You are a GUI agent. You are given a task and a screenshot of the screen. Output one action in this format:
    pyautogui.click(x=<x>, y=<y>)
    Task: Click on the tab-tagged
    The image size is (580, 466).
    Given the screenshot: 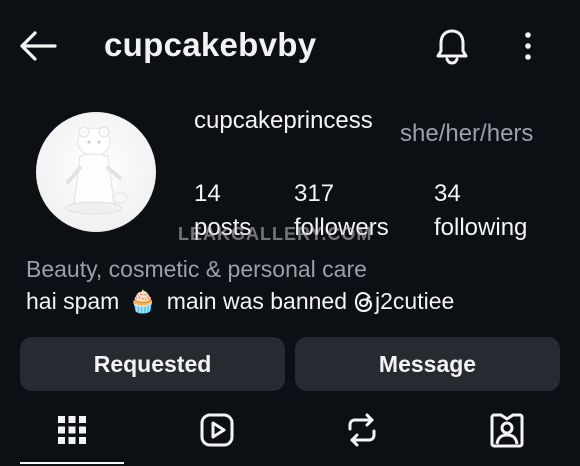 What is the action you would take?
    pyautogui.click(x=507, y=430)
    